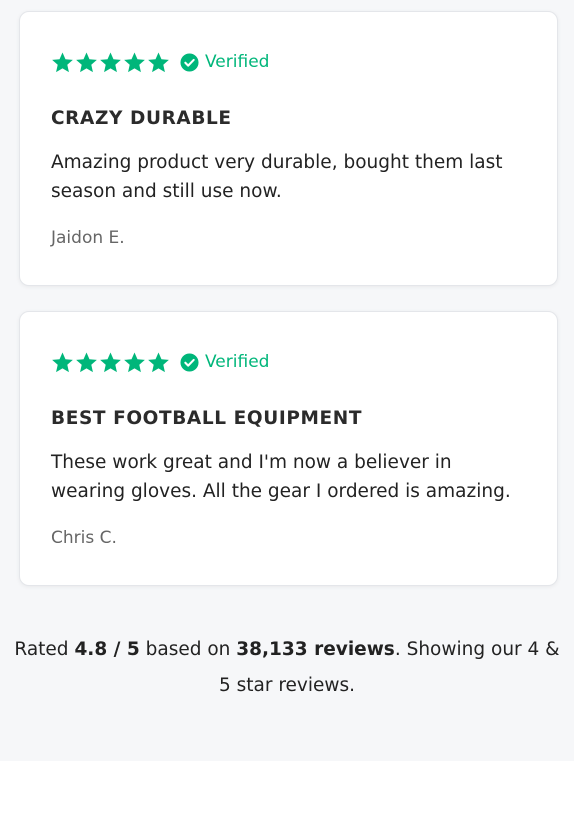 This screenshot has width=574, height=813. I want to click on summary-rating: 4.8 / 5, so click(107, 649).